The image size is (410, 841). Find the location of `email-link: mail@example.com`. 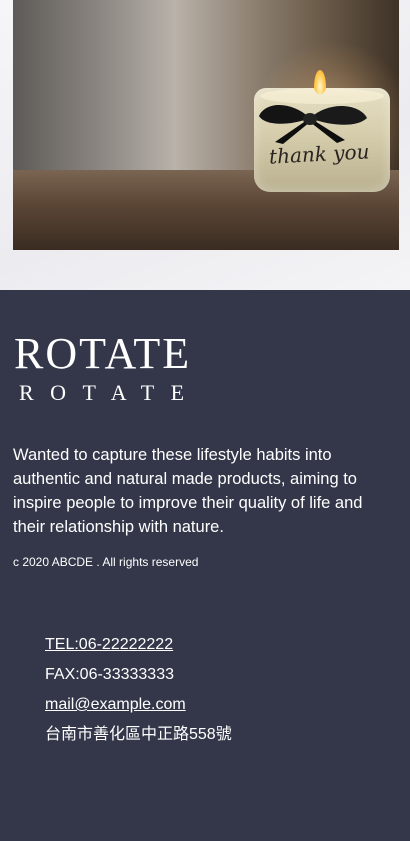

email-link: mail@example.com is located at coordinates (138, 705).